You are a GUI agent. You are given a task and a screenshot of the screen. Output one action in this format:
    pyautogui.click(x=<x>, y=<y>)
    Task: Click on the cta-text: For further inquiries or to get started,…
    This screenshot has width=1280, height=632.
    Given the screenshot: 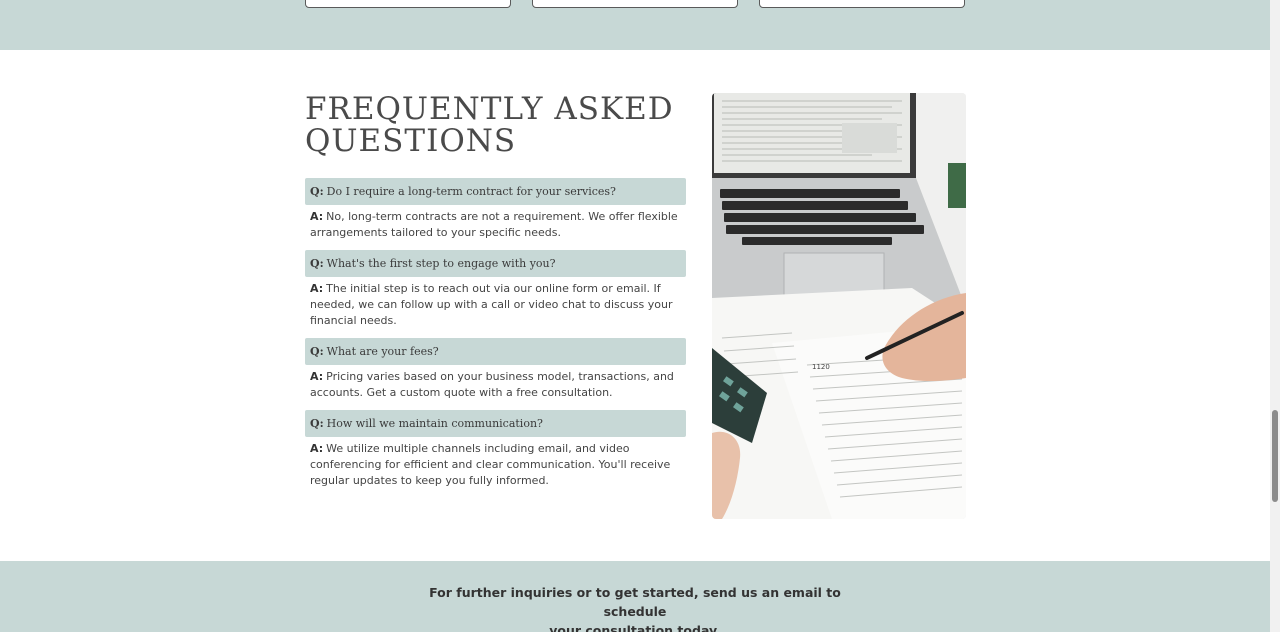 What is the action you would take?
    pyautogui.click(x=635, y=607)
    